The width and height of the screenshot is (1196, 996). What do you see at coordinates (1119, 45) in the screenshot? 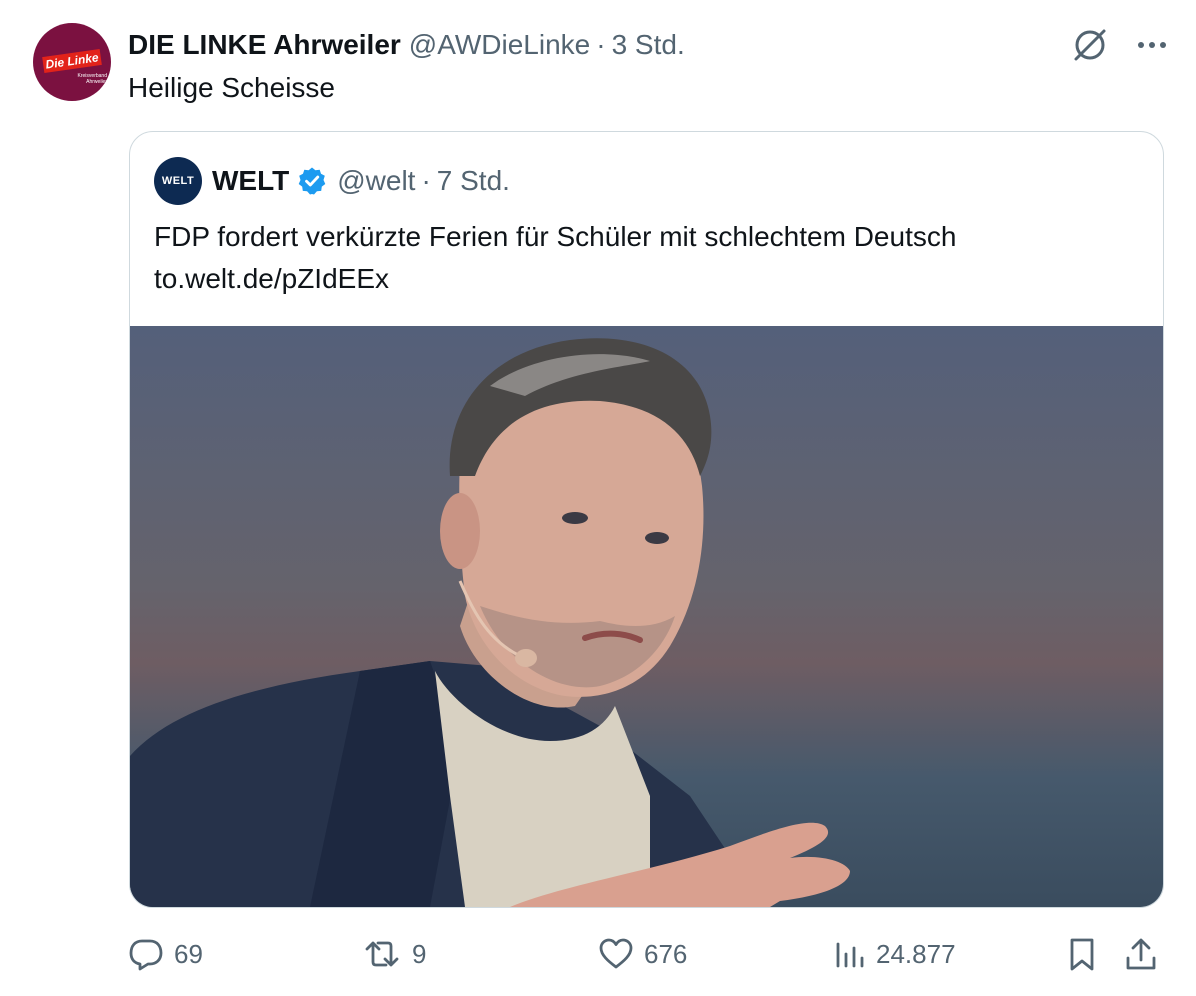
I see `post-top-icons` at bounding box center [1119, 45].